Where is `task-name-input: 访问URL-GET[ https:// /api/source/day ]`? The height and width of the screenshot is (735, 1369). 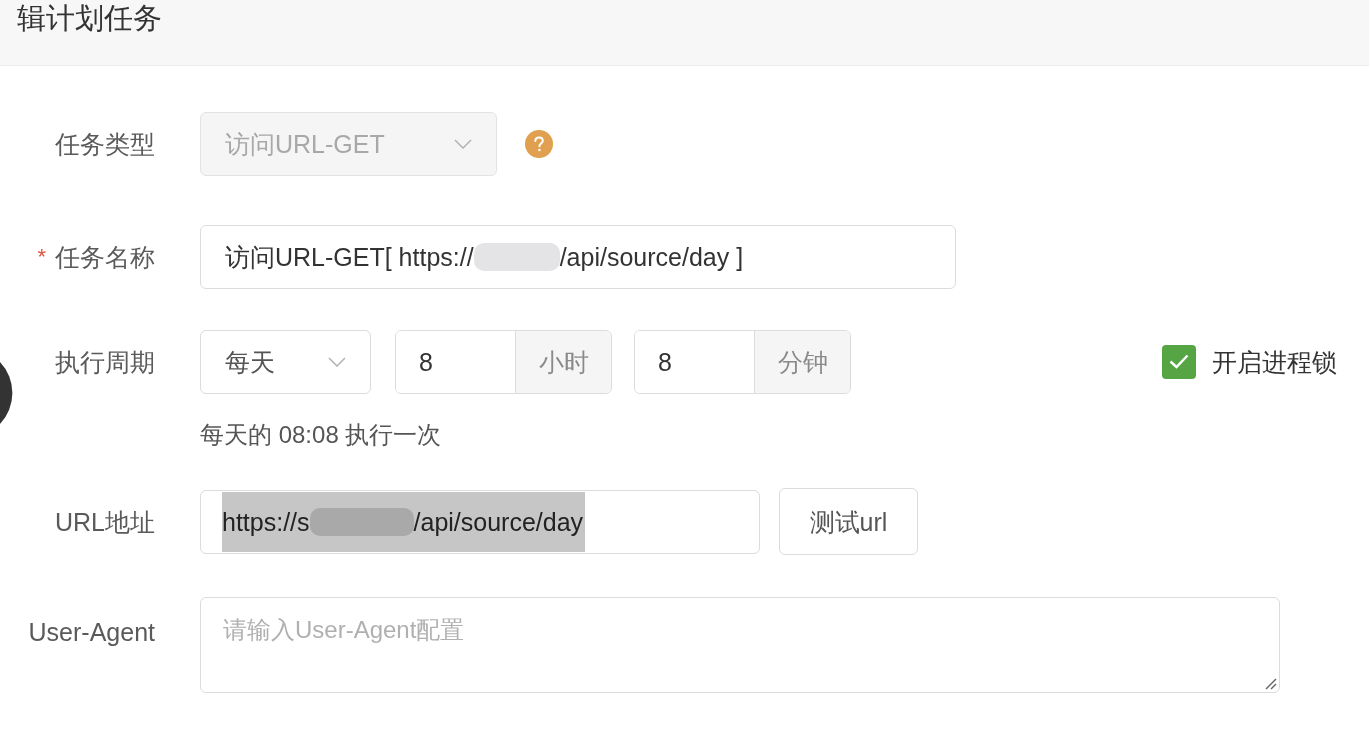
task-name-input: 访问URL-GET[ https:// /api/source/day ] is located at coordinates (578, 257).